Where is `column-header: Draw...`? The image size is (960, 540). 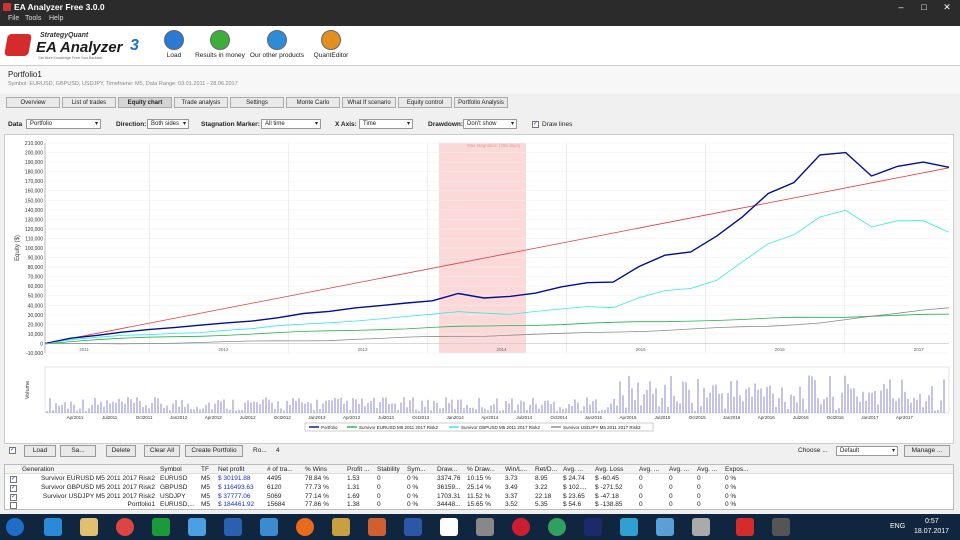
column-header: Draw... is located at coordinates (447, 469).